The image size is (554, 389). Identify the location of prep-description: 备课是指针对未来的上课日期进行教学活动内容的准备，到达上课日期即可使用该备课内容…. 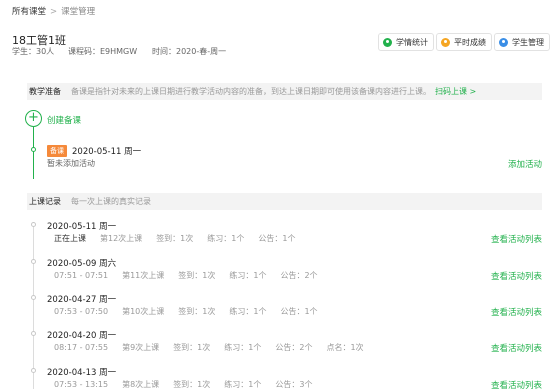
(251, 91).